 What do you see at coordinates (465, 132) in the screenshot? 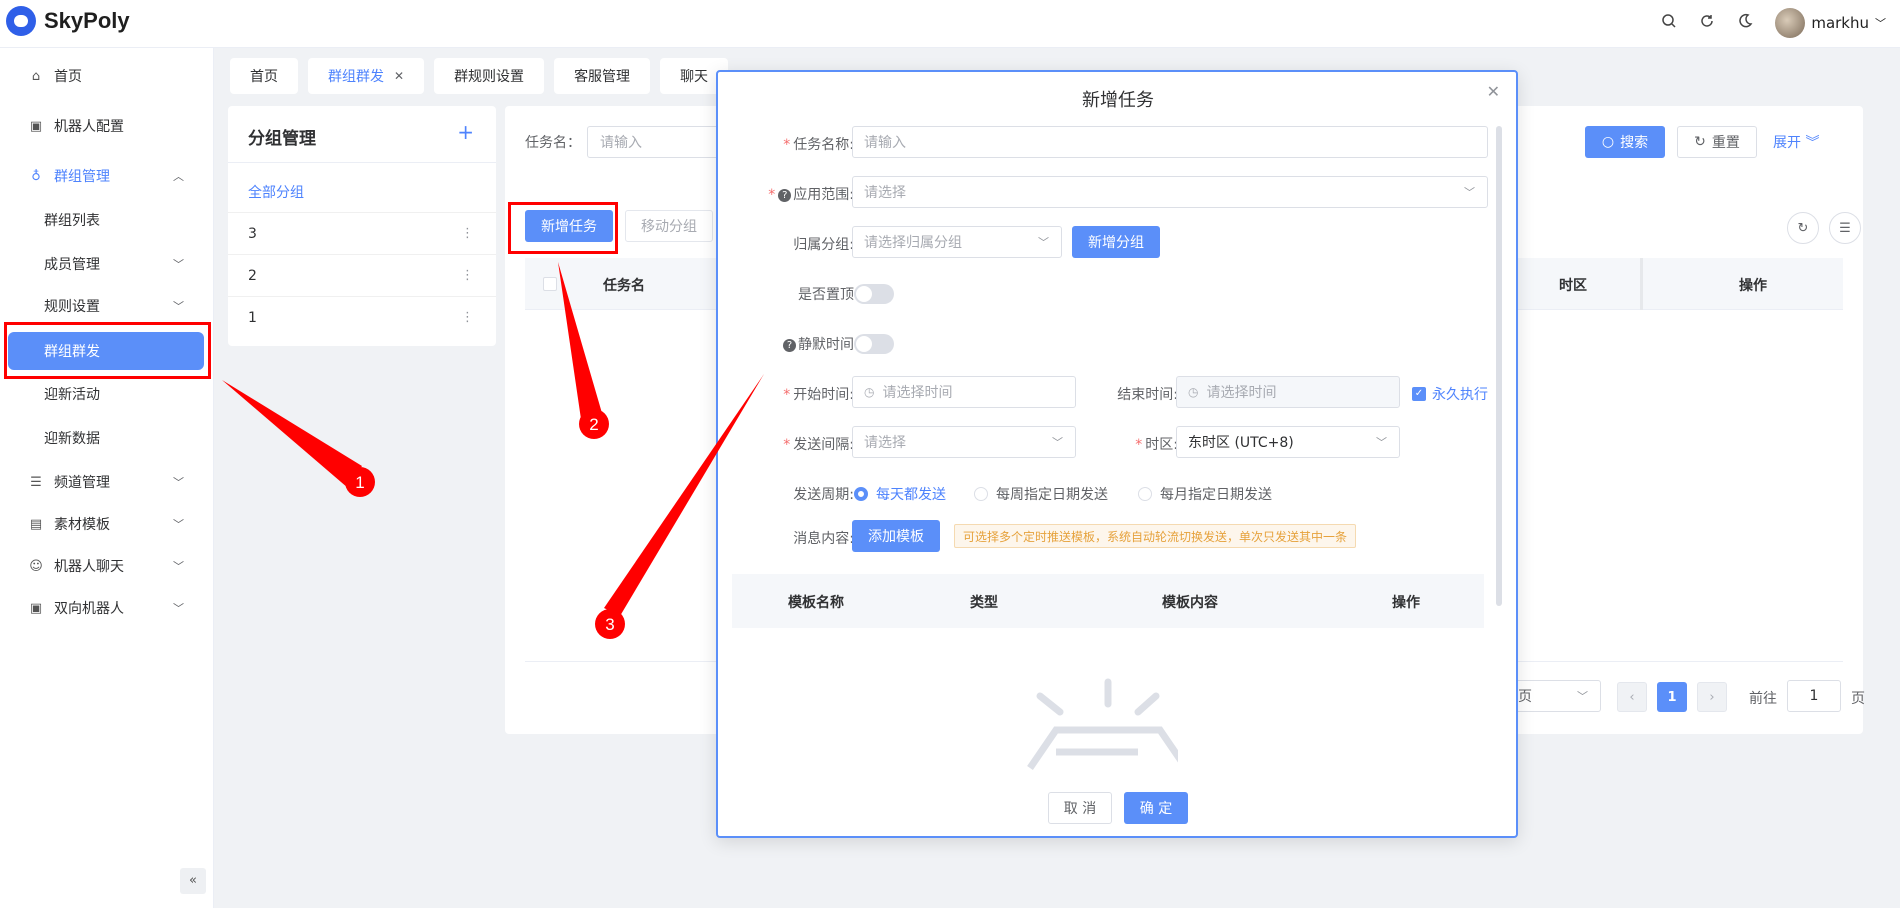
I see `add-group-icon: +` at bounding box center [465, 132].